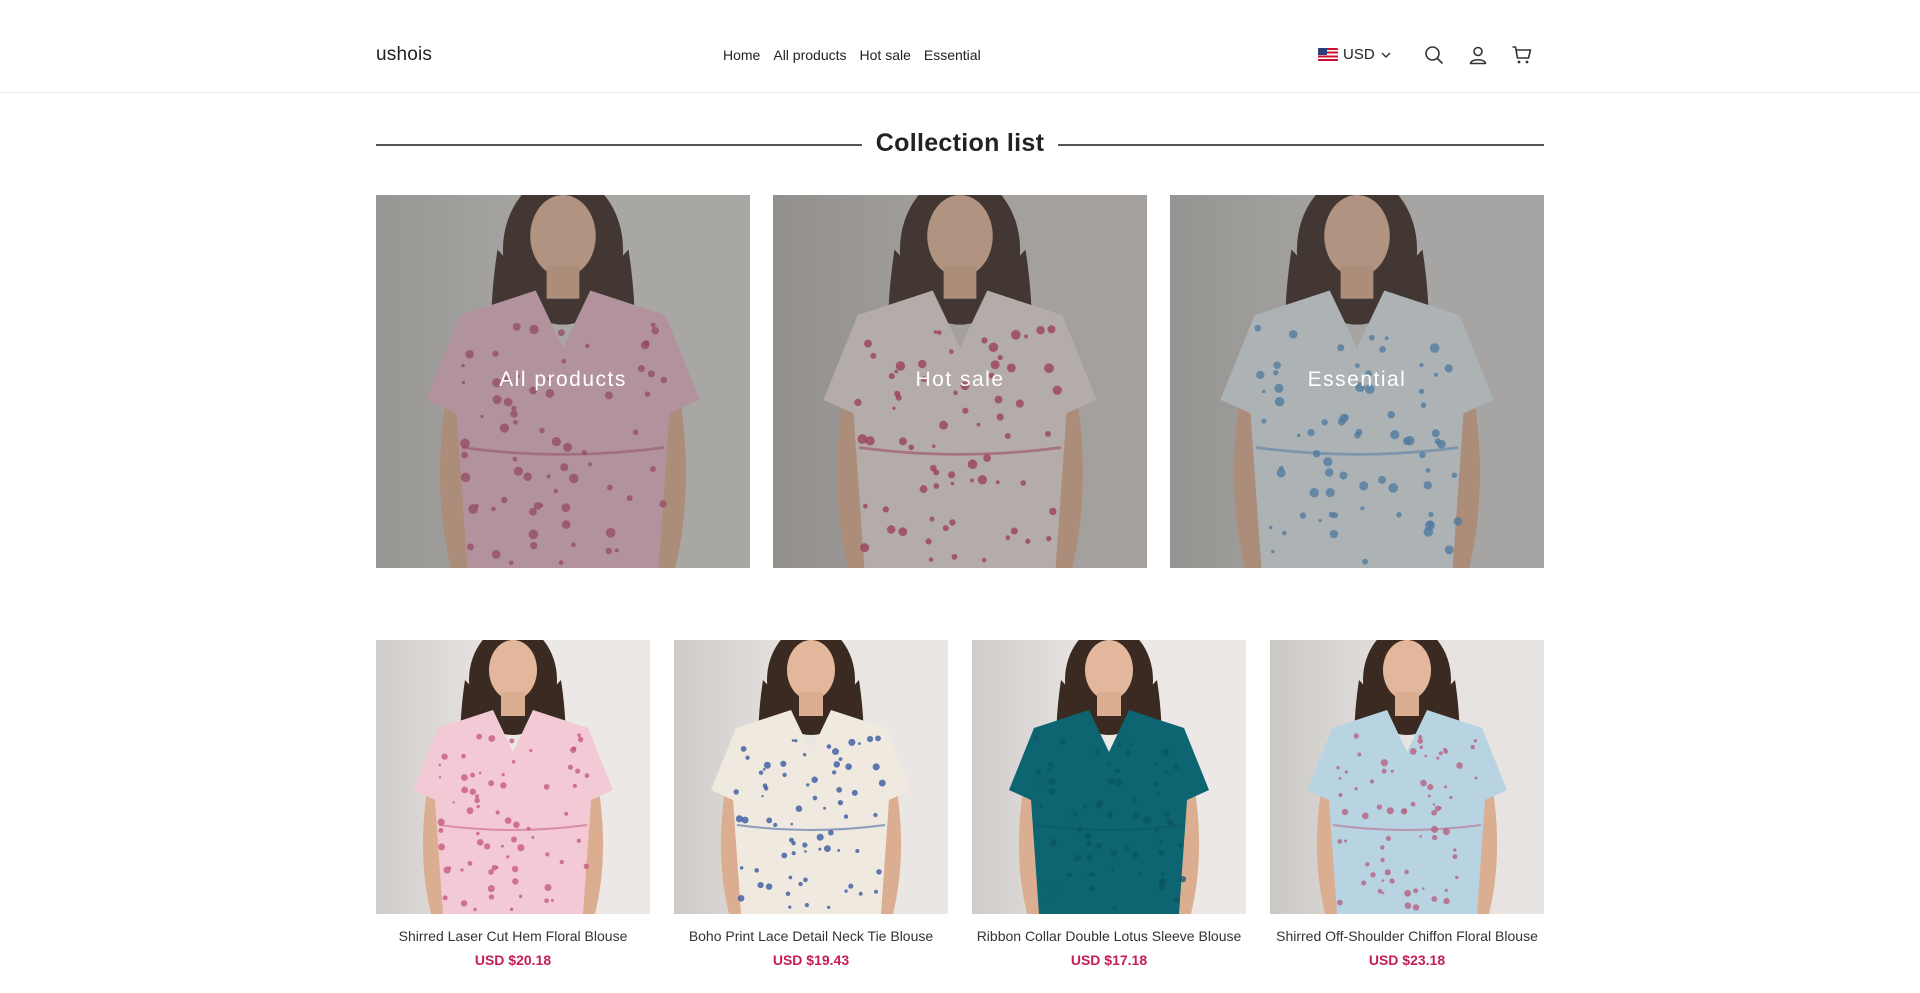 The height and width of the screenshot is (993, 1920). I want to click on collection-heading: Collection list, so click(960, 145).